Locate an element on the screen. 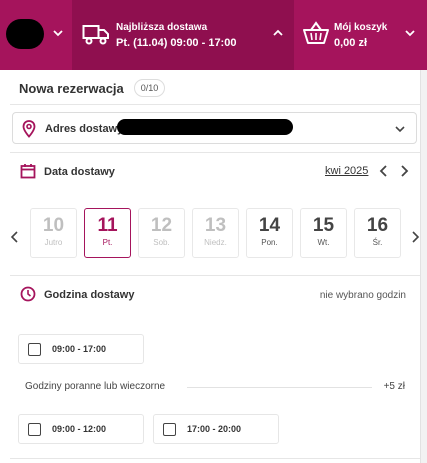  slot-label: 09:00 - 12:00 is located at coordinates (79, 429).